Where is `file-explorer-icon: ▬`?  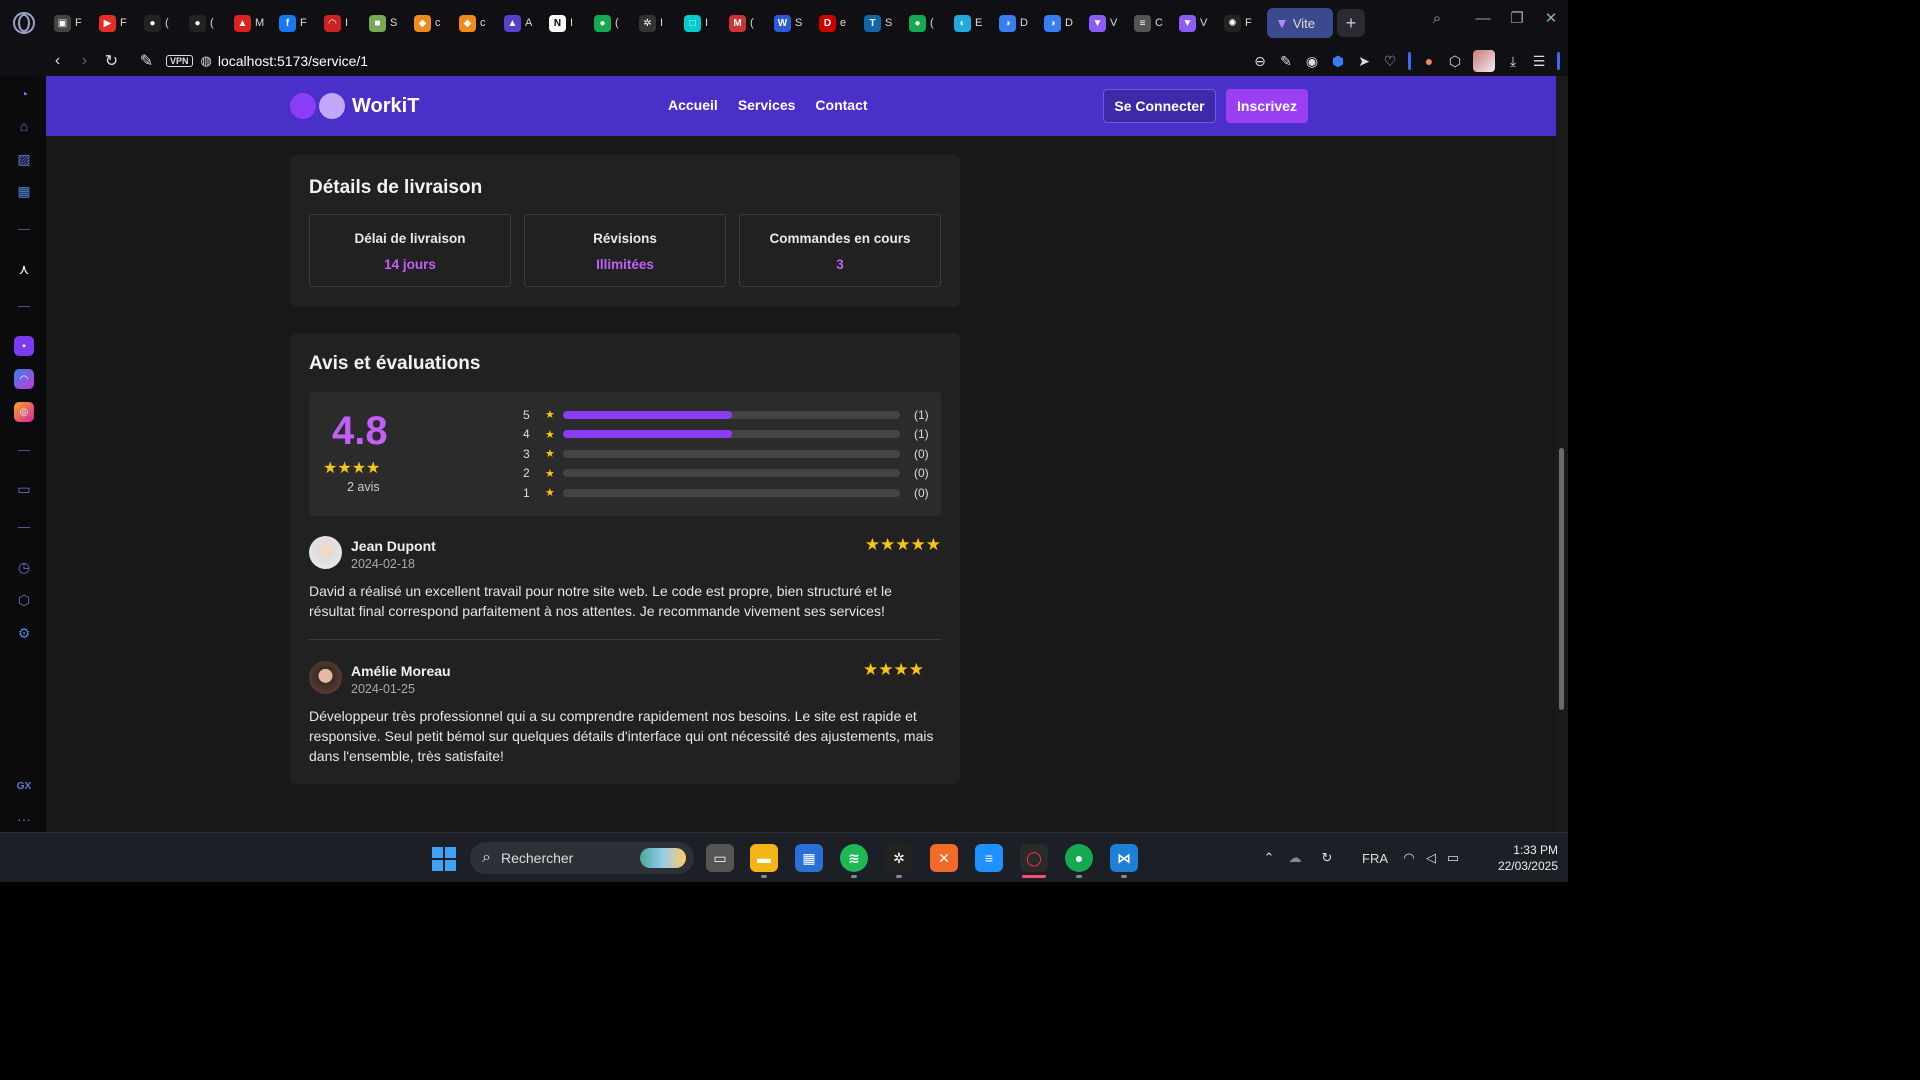 file-explorer-icon: ▬ is located at coordinates (764, 858).